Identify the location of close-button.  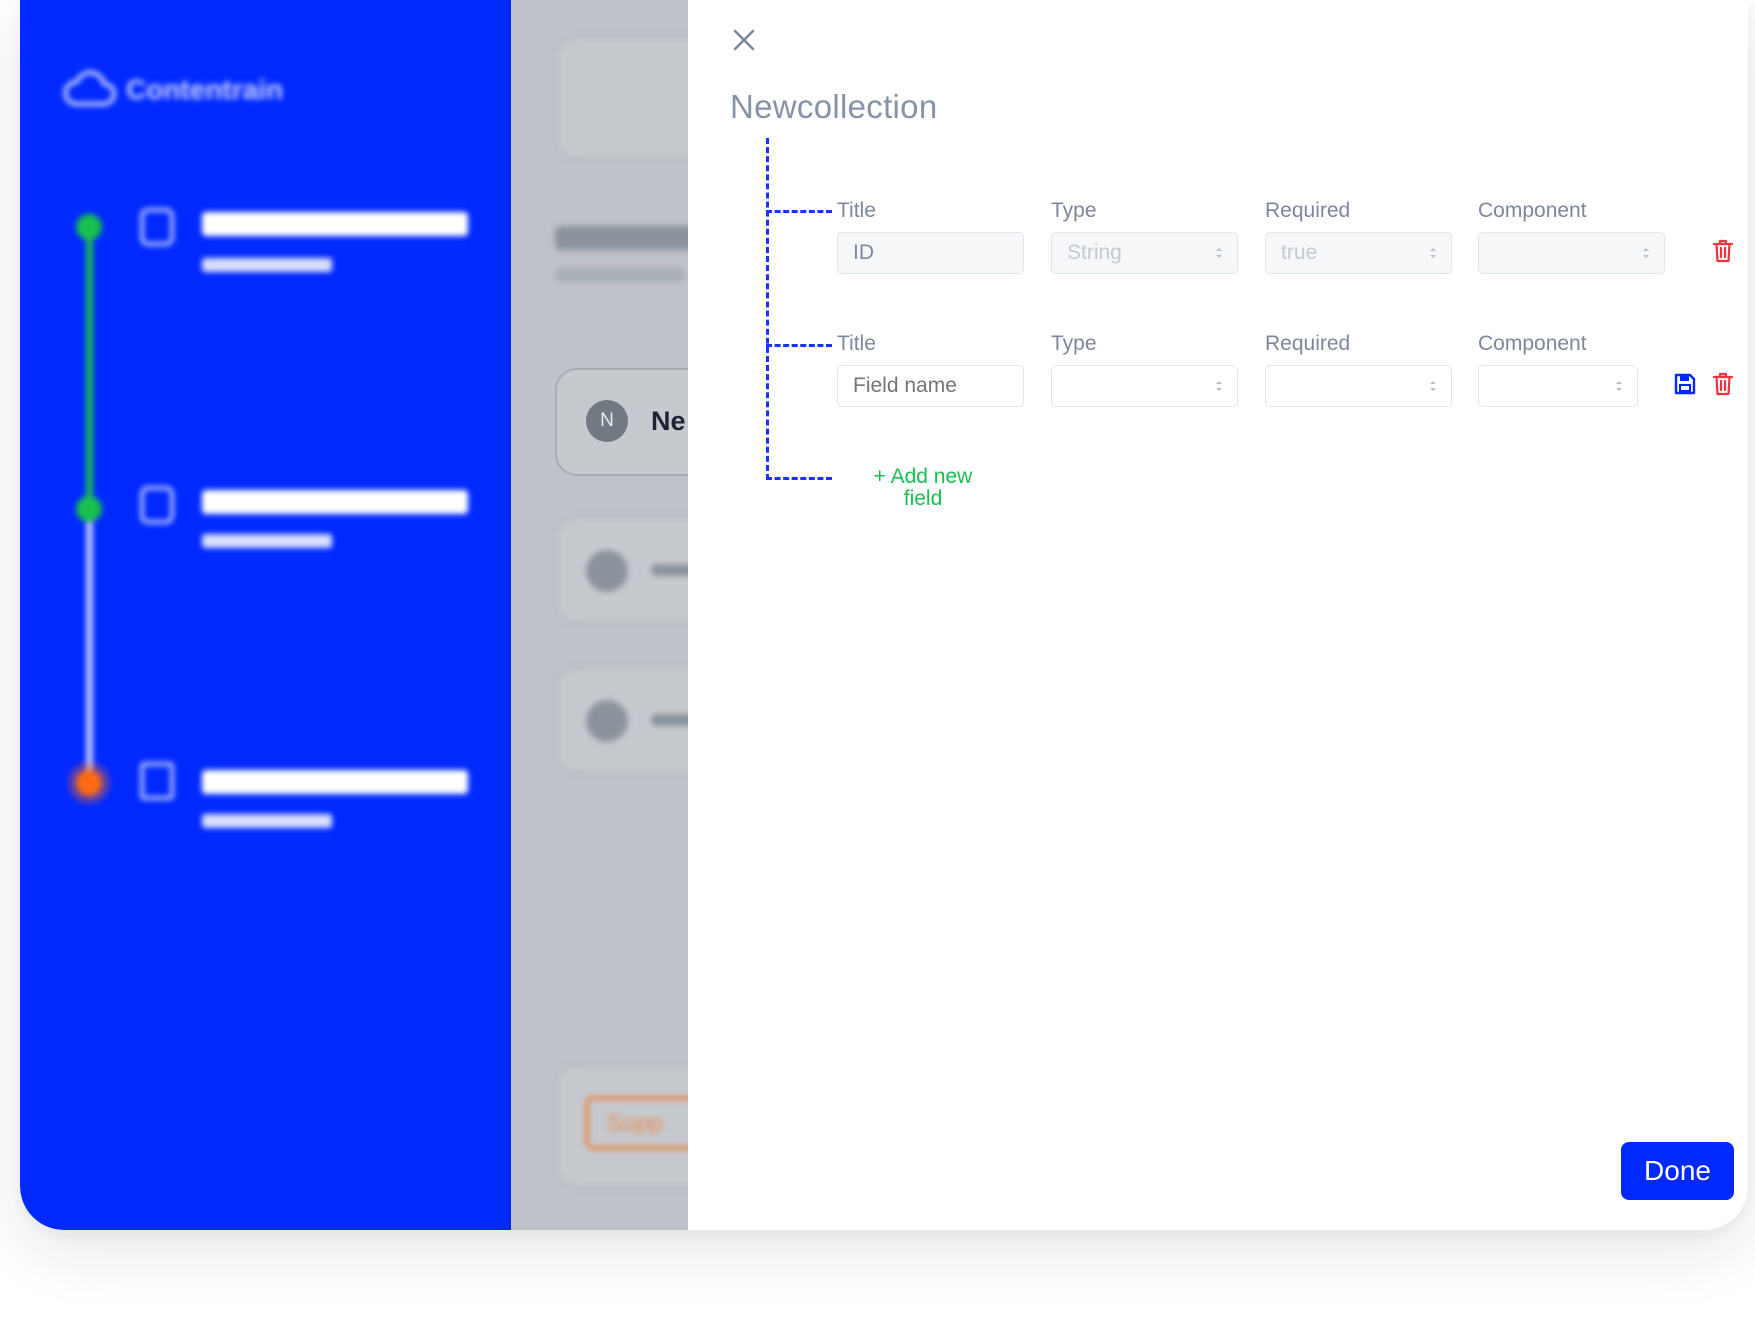
(744, 40).